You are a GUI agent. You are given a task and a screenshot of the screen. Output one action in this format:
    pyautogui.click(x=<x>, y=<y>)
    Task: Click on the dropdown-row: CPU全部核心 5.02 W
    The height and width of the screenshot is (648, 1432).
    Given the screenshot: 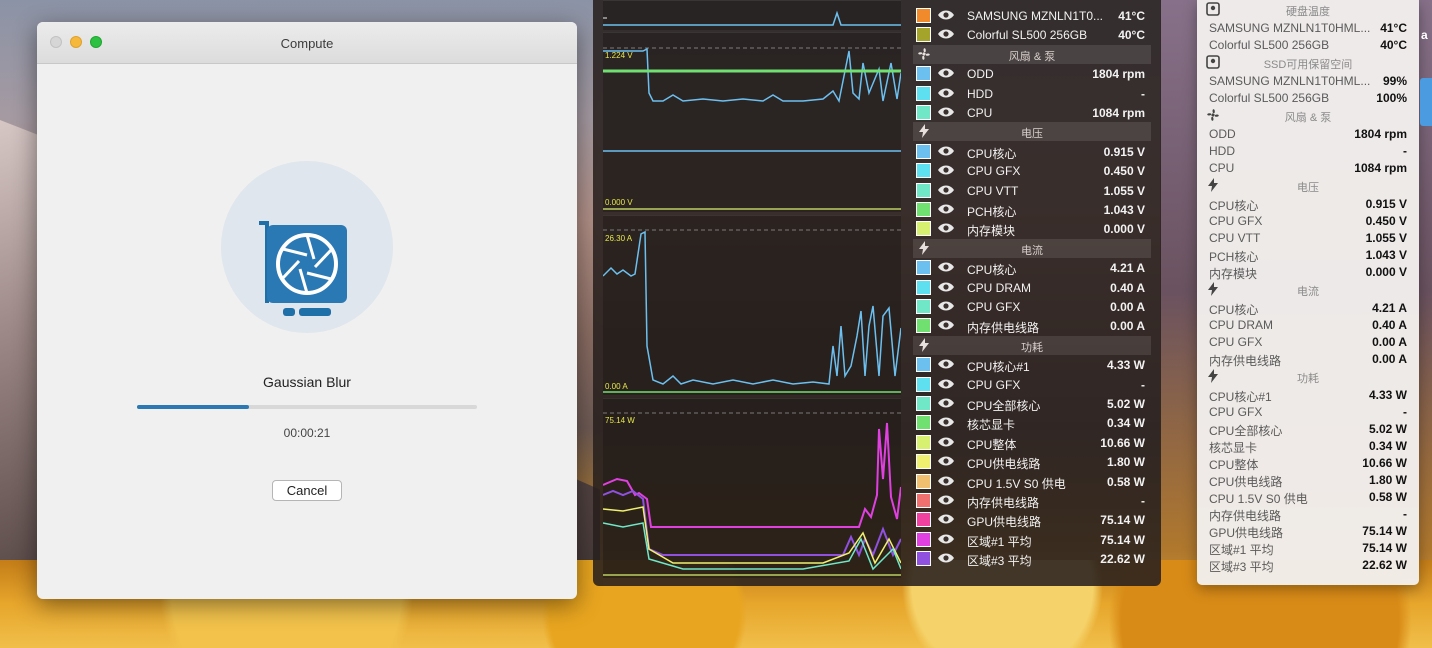 What is the action you would take?
    pyautogui.click(x=1308, y=429)
    